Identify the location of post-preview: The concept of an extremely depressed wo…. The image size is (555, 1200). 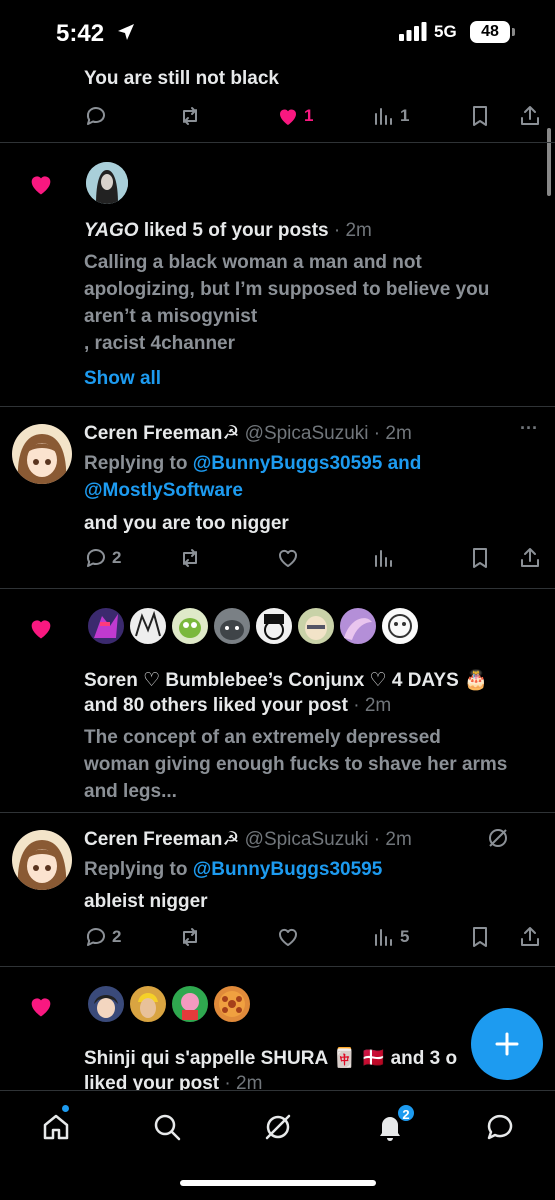
(319, 764).